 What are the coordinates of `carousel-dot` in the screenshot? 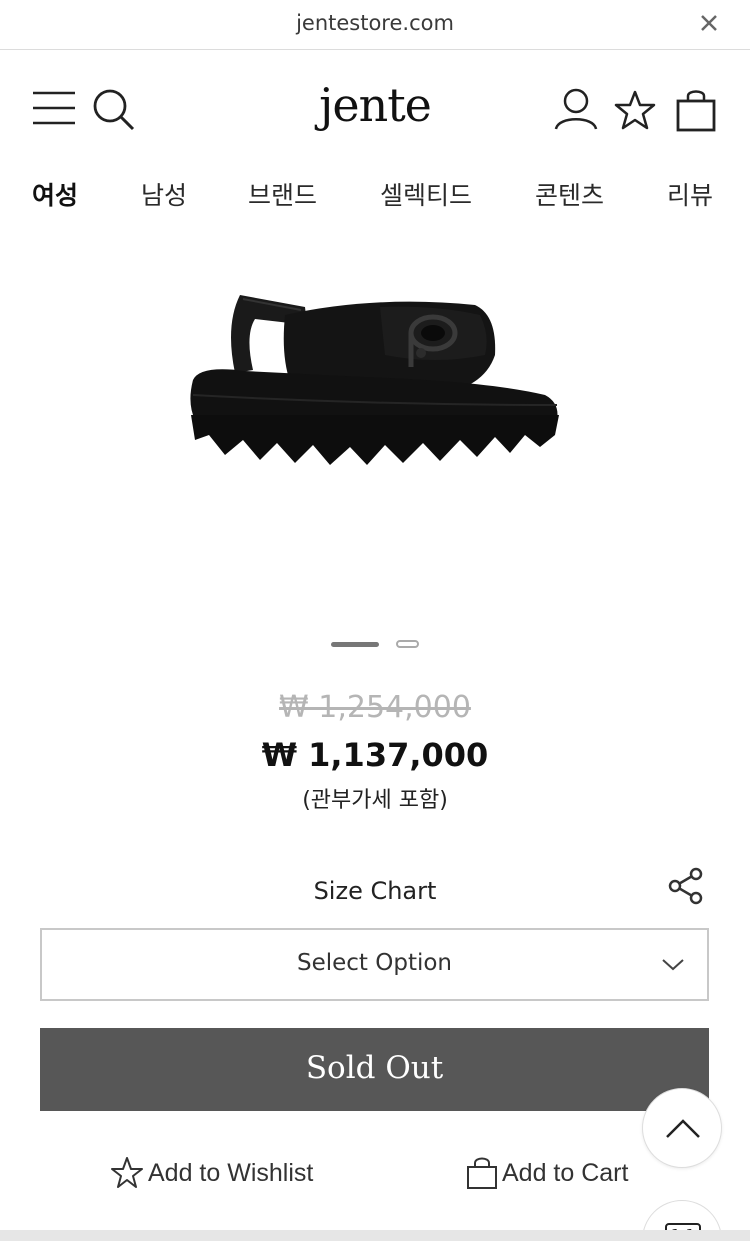 It's located at (407, 644).